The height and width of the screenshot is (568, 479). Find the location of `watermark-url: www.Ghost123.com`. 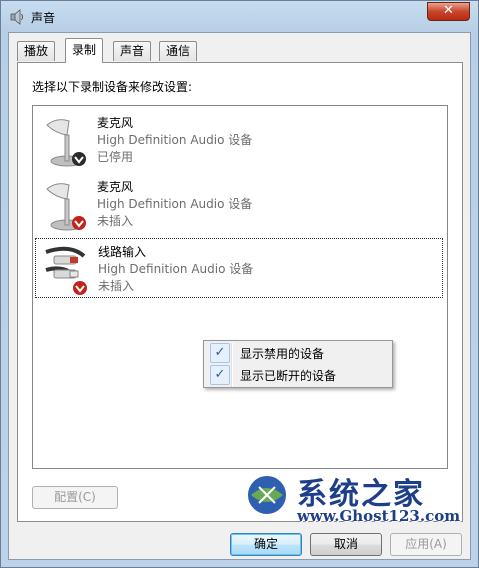

watermark-url: www.Ghost123.com is located at coordinates (379, 516).